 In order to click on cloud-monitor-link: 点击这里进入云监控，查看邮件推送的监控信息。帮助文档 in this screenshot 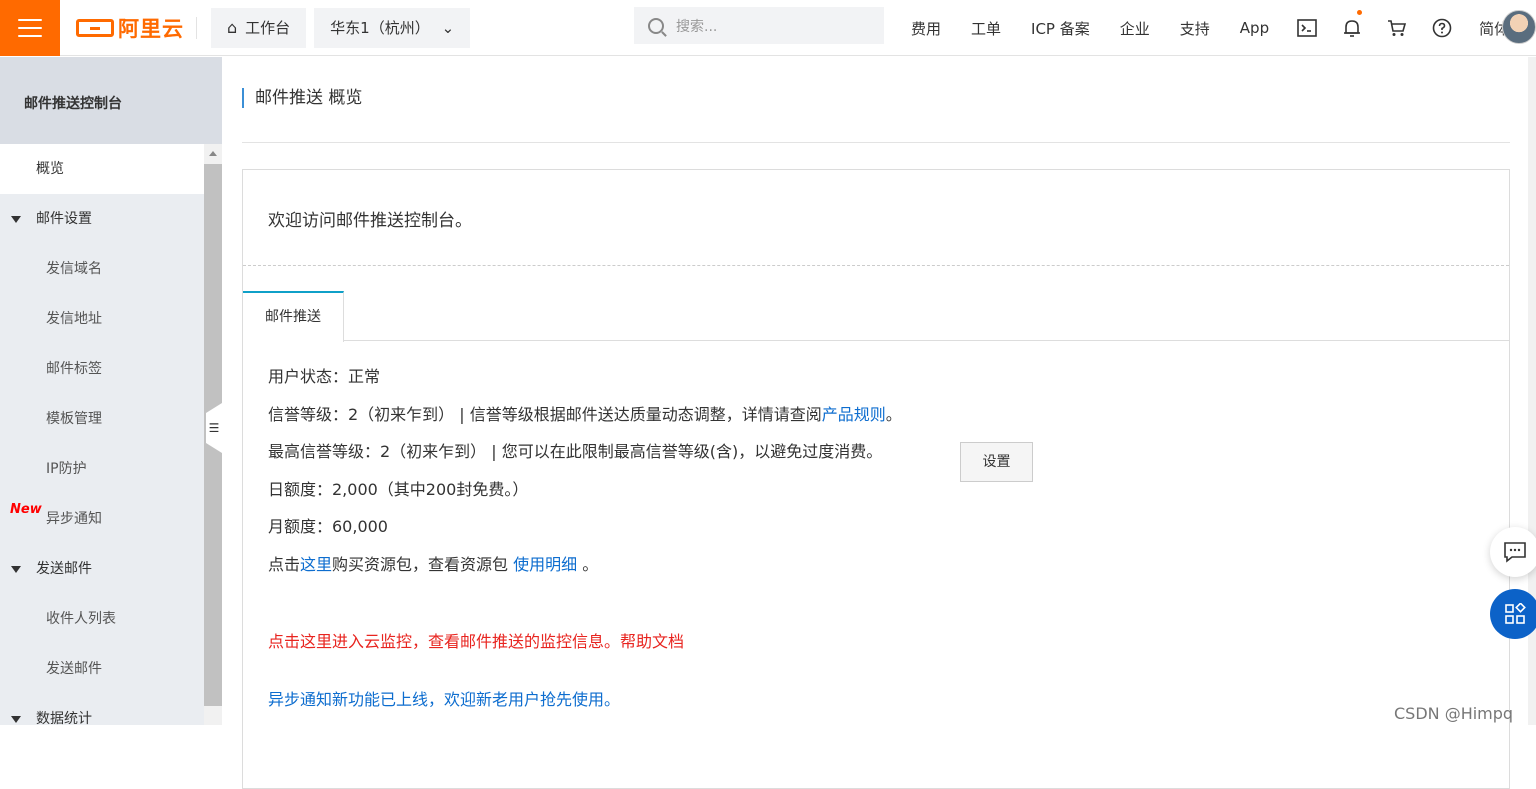, I will do `click(476, 640)`.